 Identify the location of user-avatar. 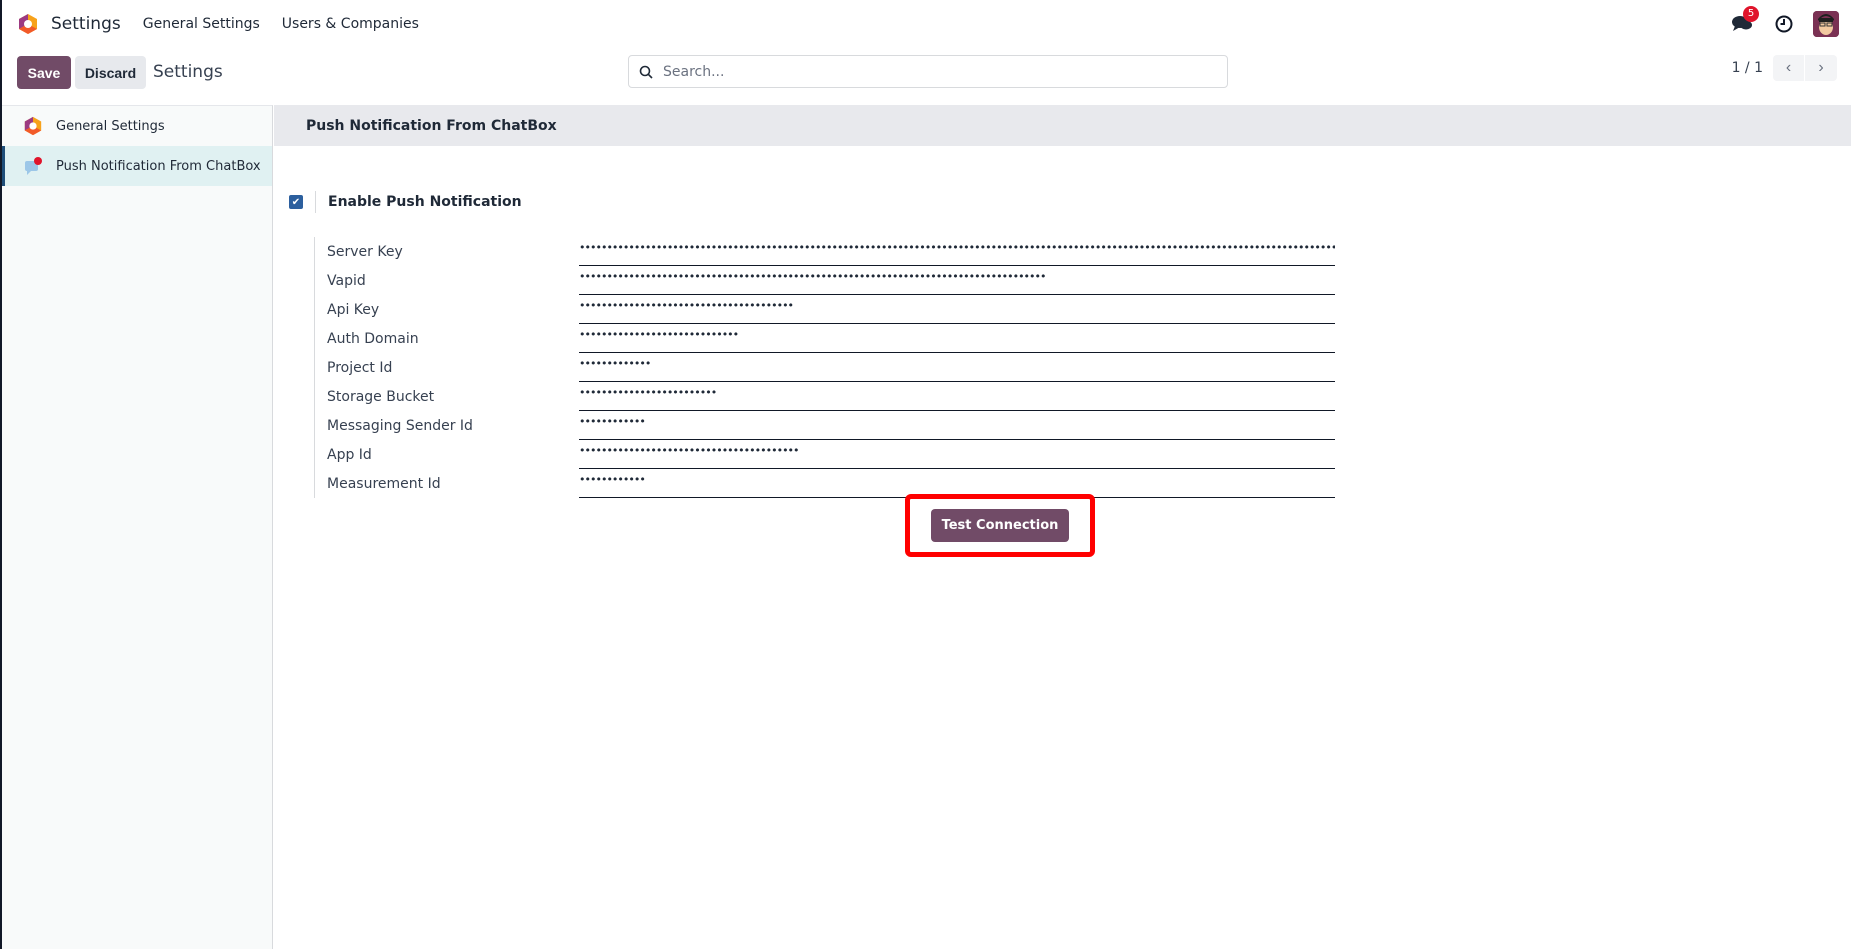
(1826, 24).